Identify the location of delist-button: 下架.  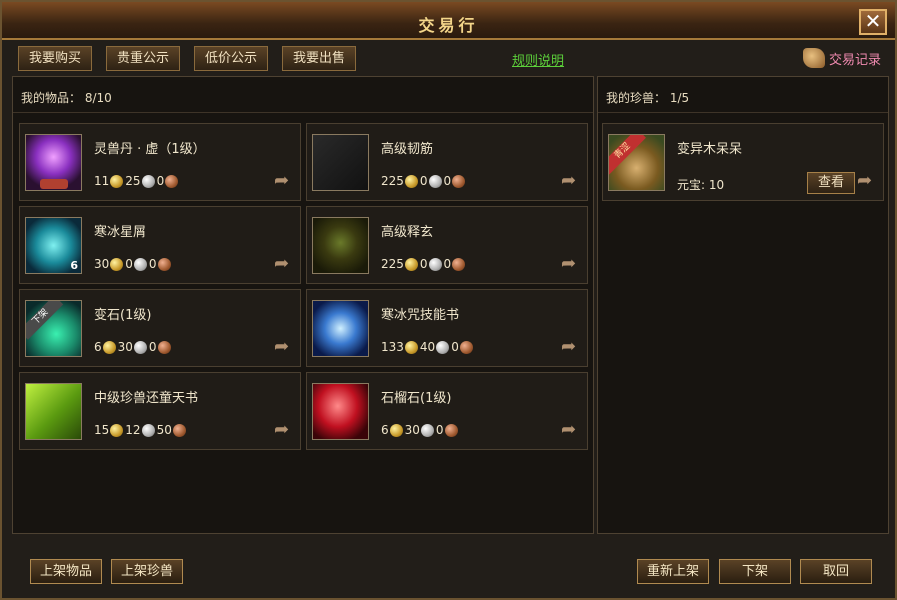
(755, 571).